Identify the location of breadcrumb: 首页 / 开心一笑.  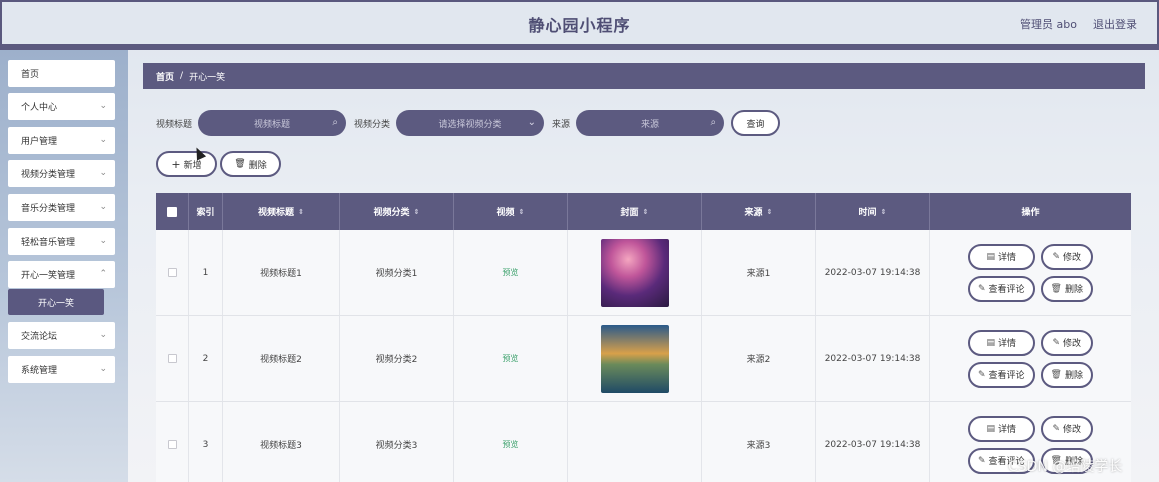
(644, 76).